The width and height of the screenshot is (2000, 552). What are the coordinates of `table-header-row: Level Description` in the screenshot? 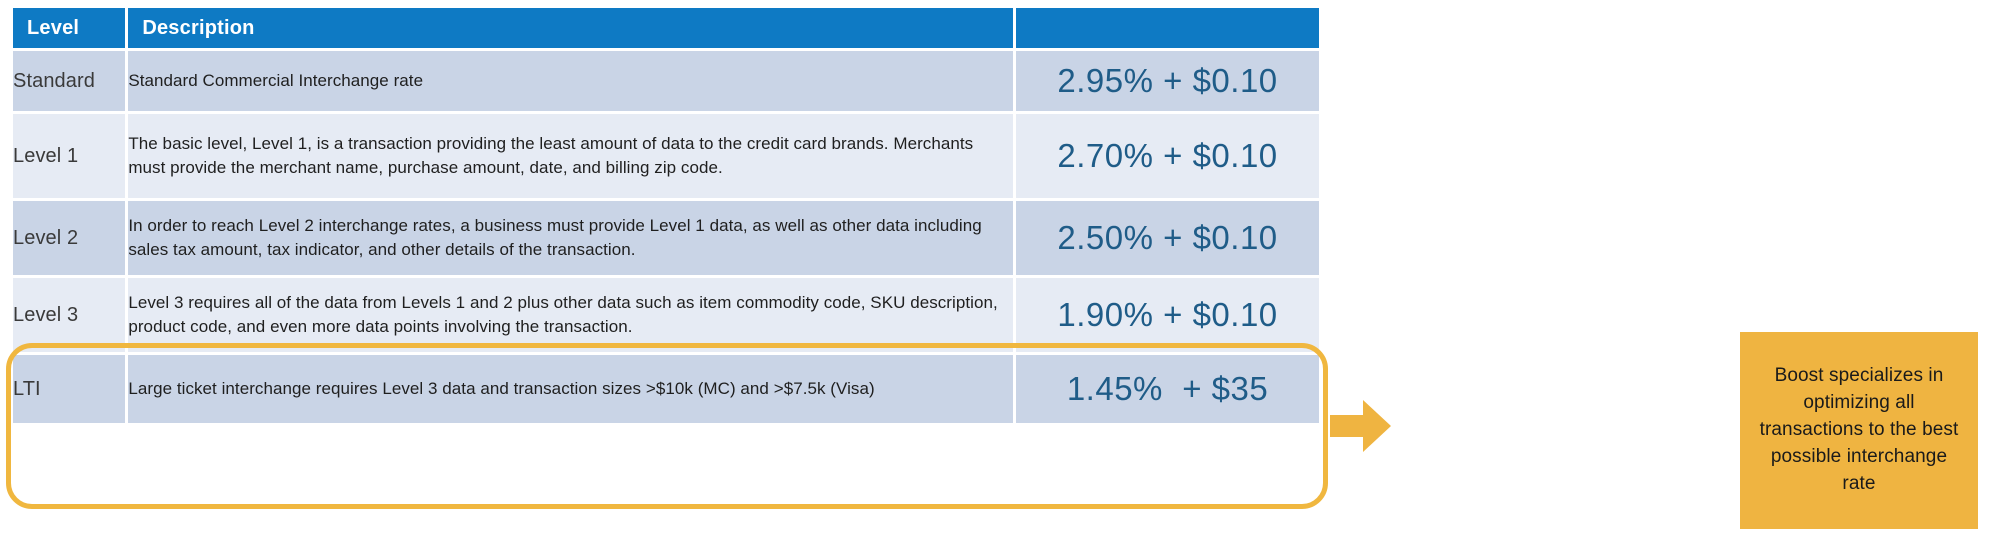 It's located at (666, 28).